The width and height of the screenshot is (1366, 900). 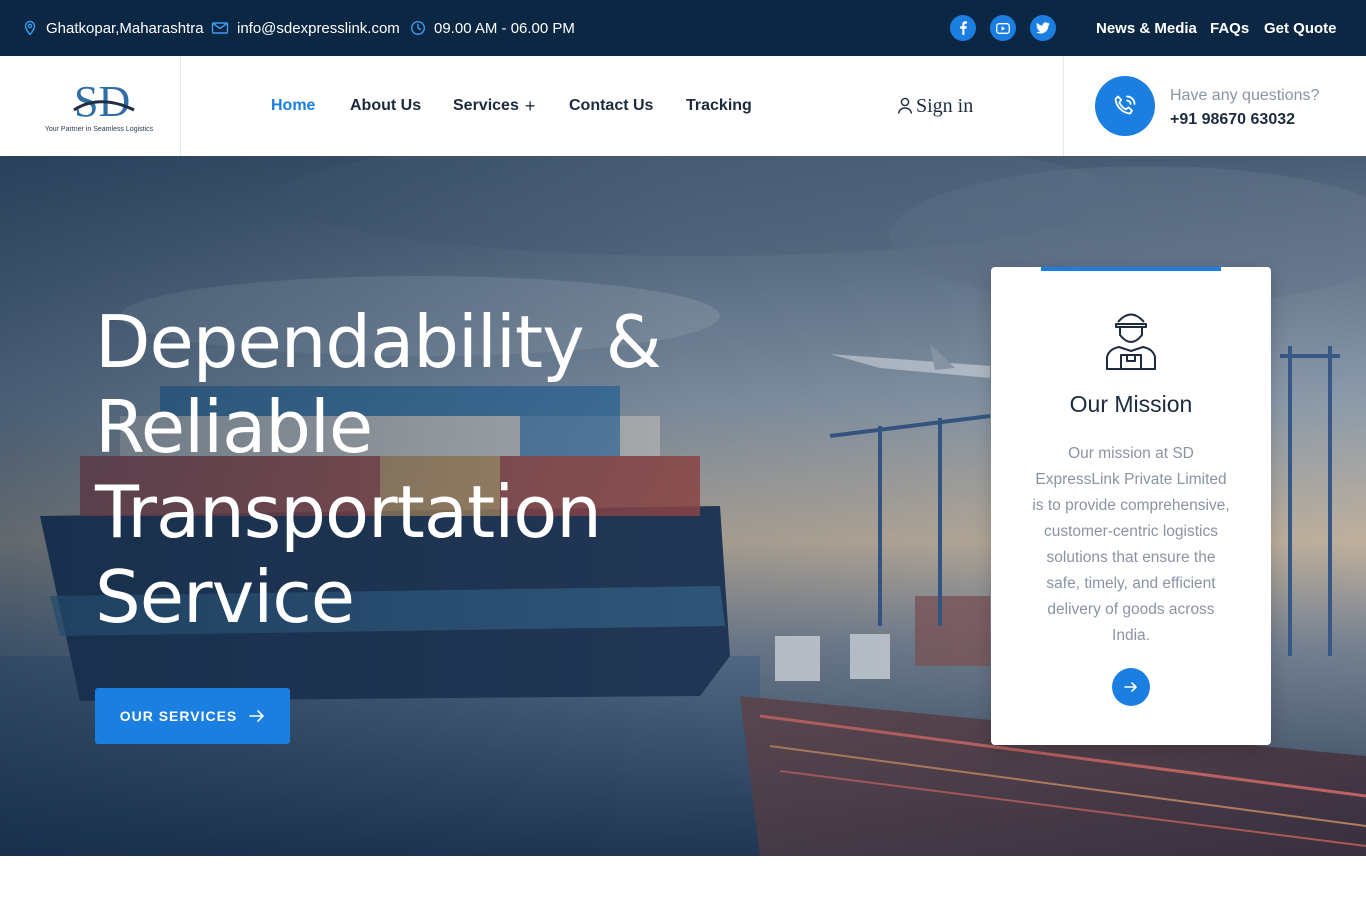 I want to click on nav-services: Services +, so click(x=494, y=106).